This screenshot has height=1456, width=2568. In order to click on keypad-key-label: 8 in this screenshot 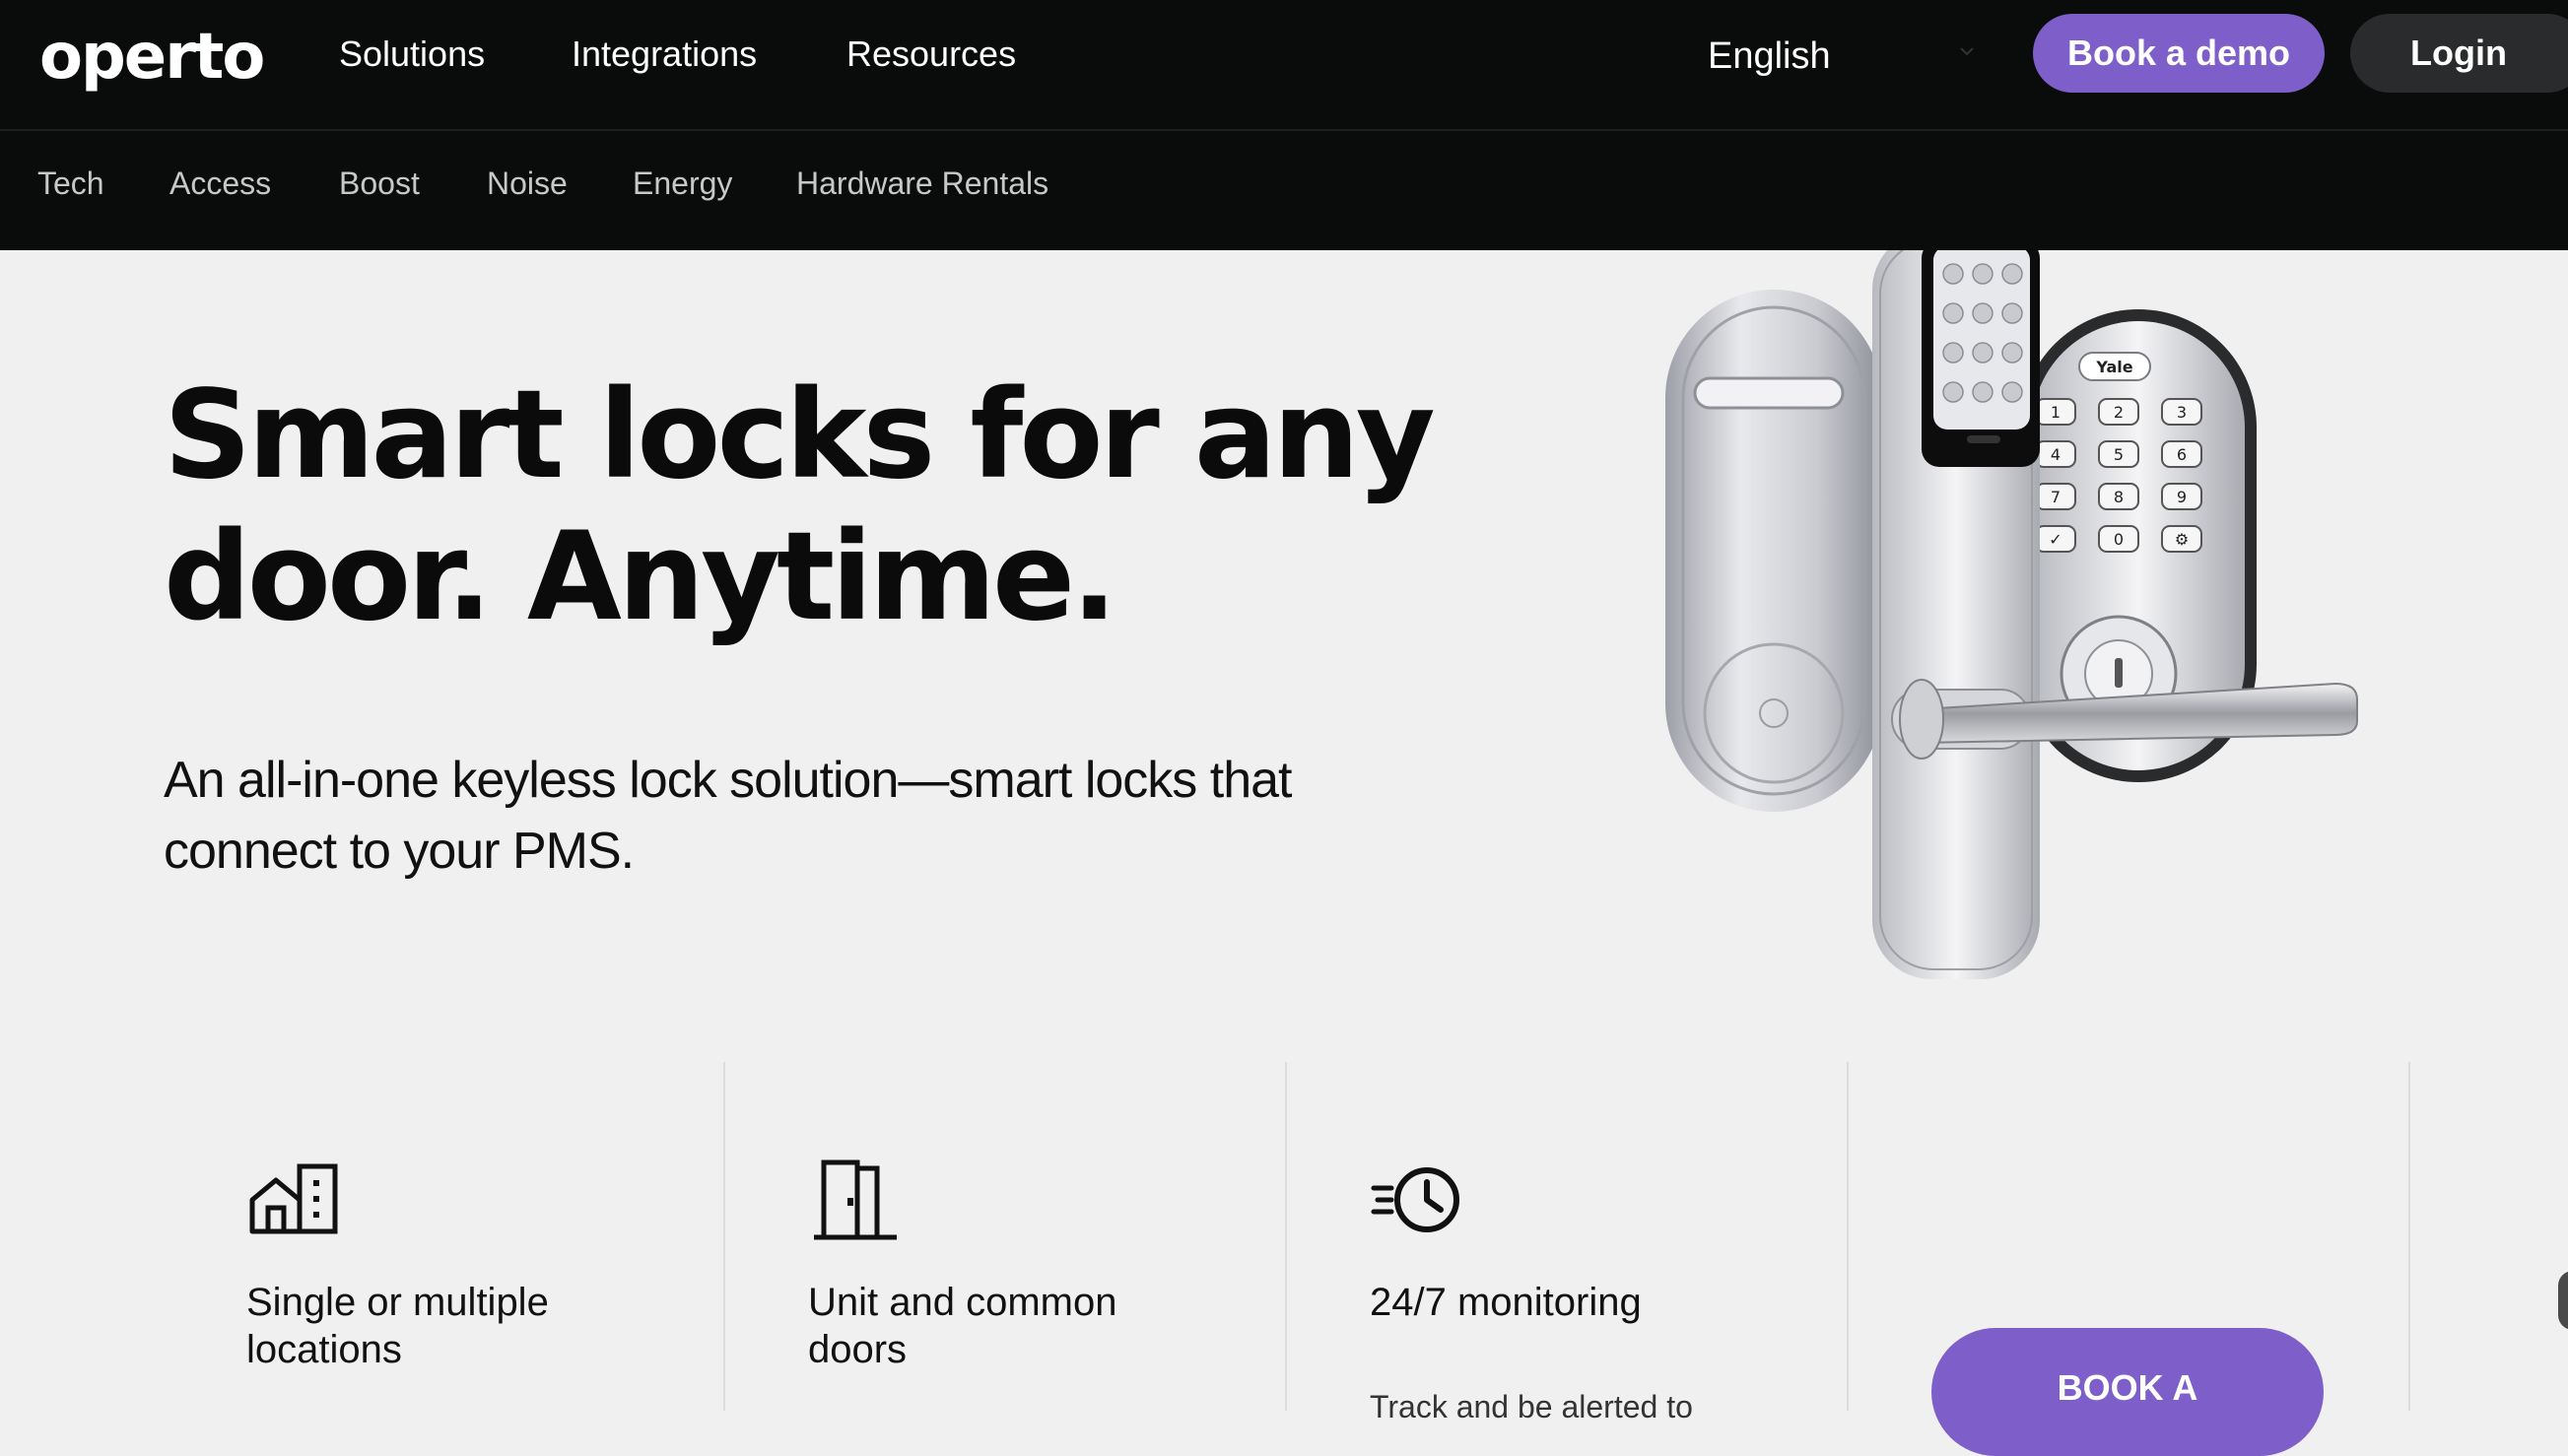, I will do `click(2119, 497)`.